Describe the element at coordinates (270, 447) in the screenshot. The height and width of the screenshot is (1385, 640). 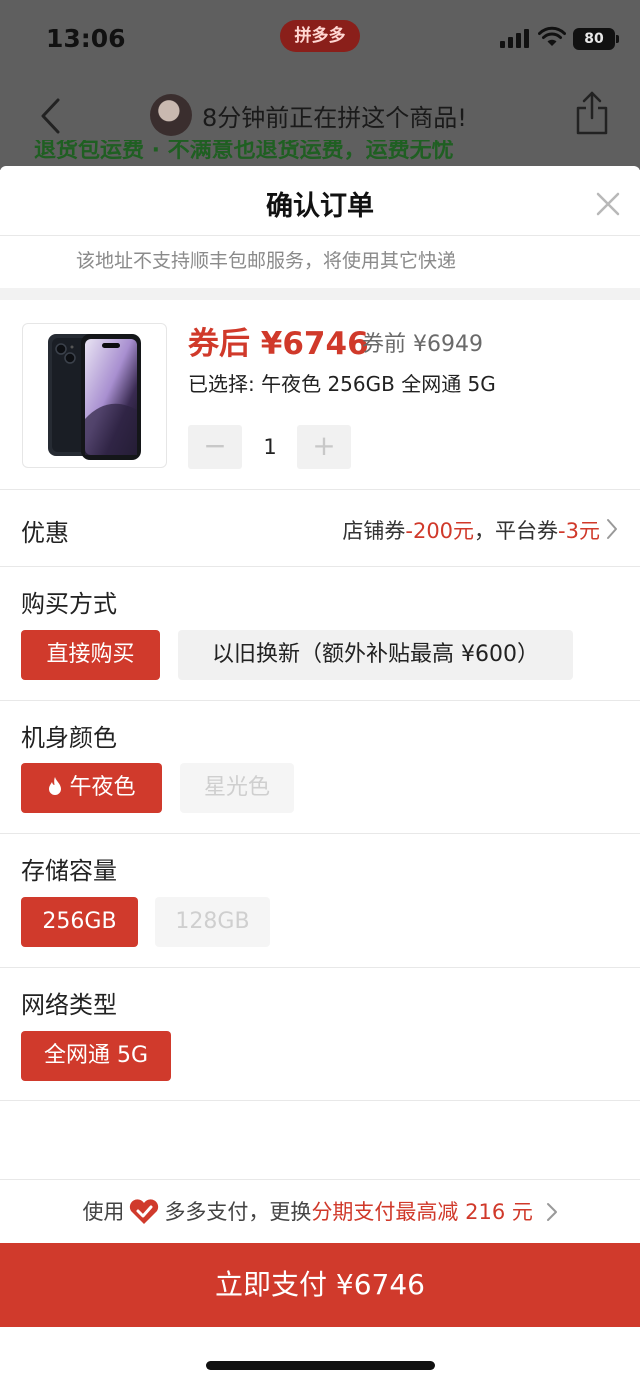
I see `quantity-value: 1` at that location.